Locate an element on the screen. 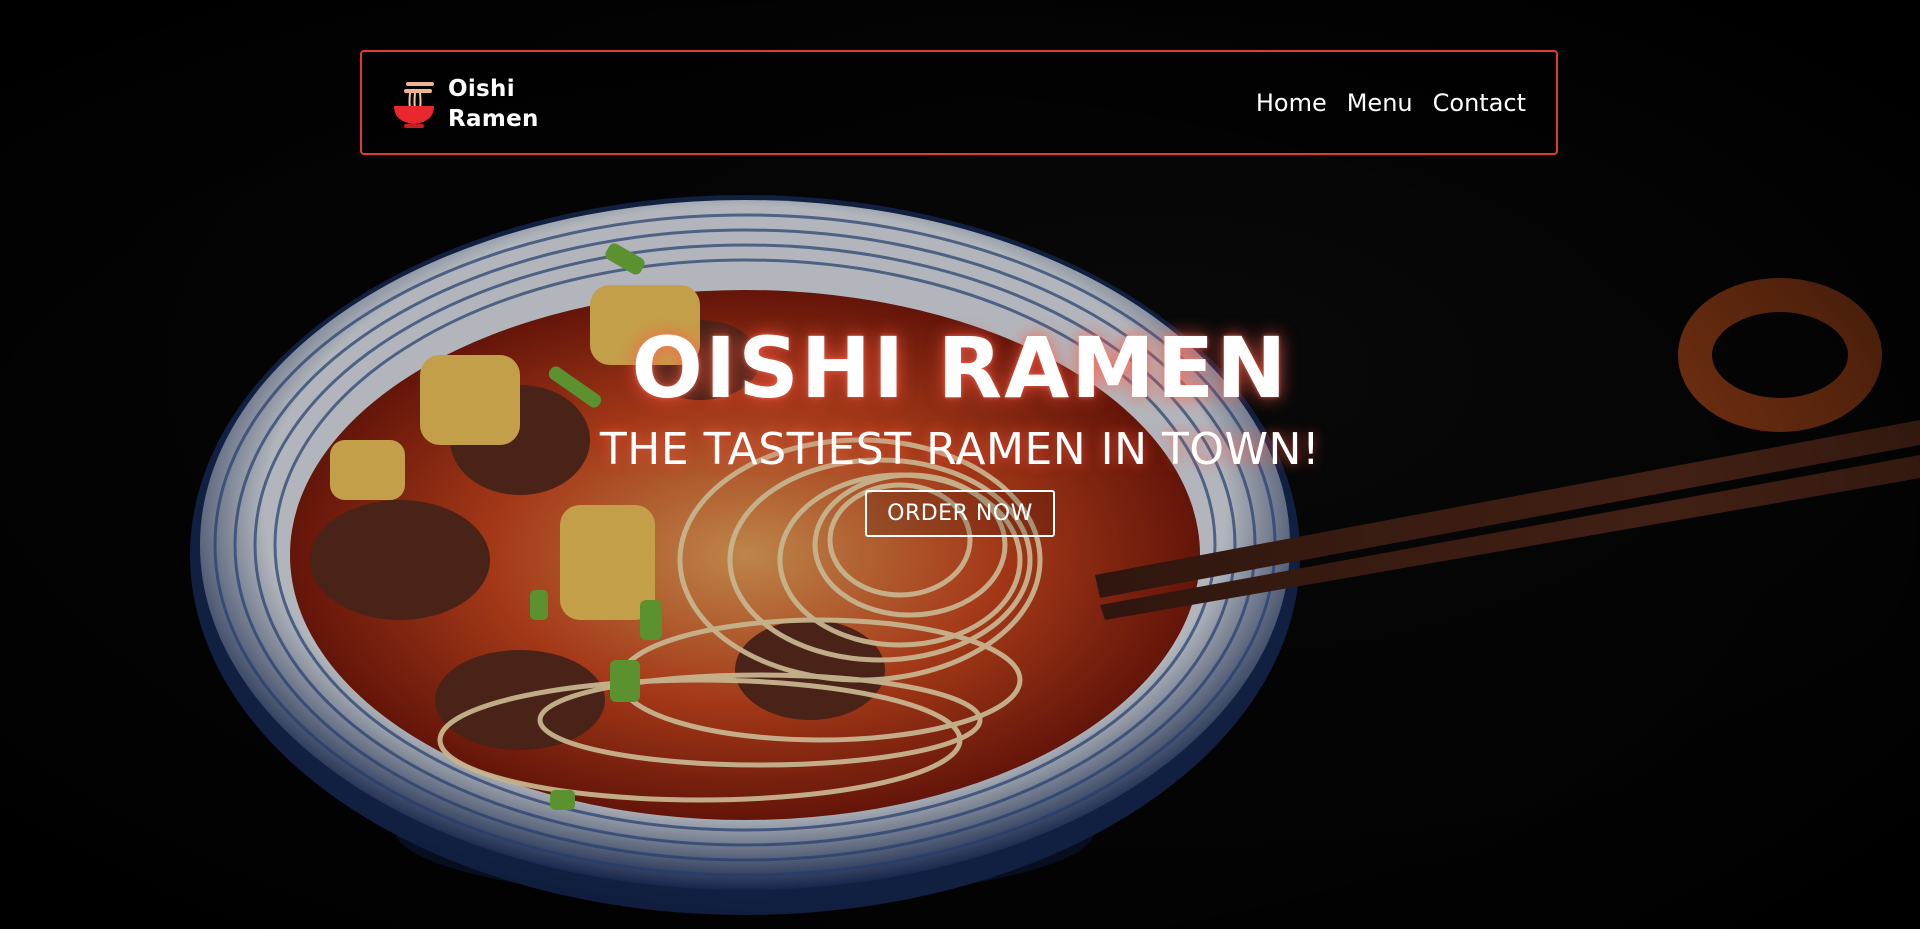 This screenshot has width=1920, height=929. order-now-button: ORDER NOW is located at coordinates (960, 513).